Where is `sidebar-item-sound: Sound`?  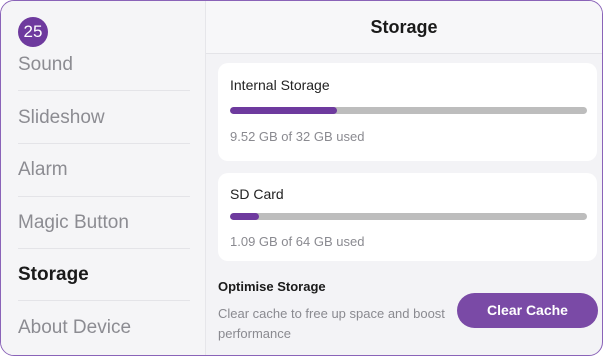
sidebar-item-sound: Sound is located at coordinates (104, 65).